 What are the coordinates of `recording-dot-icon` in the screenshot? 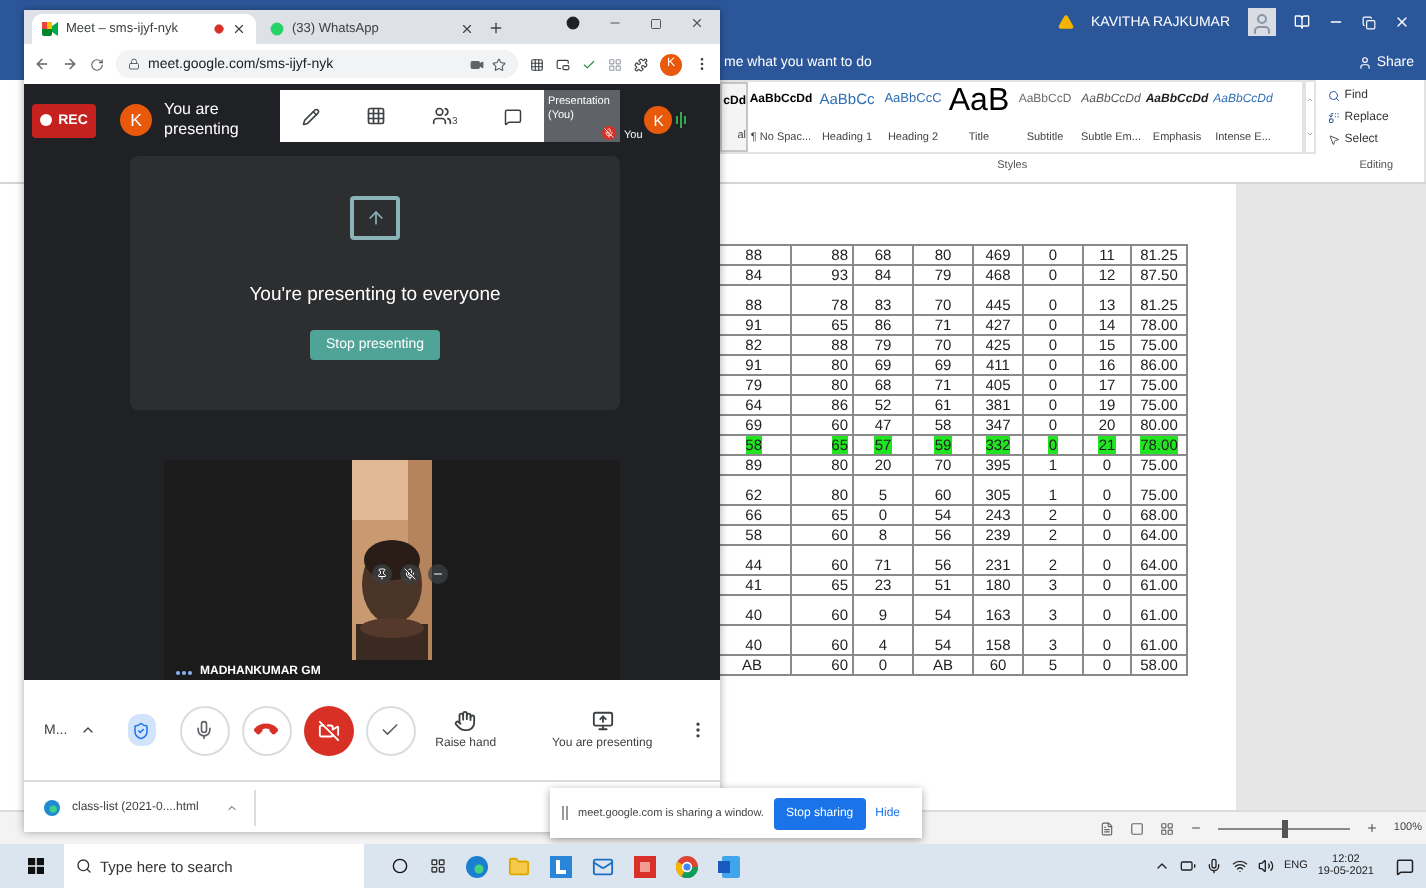 It's located at (219, 29).